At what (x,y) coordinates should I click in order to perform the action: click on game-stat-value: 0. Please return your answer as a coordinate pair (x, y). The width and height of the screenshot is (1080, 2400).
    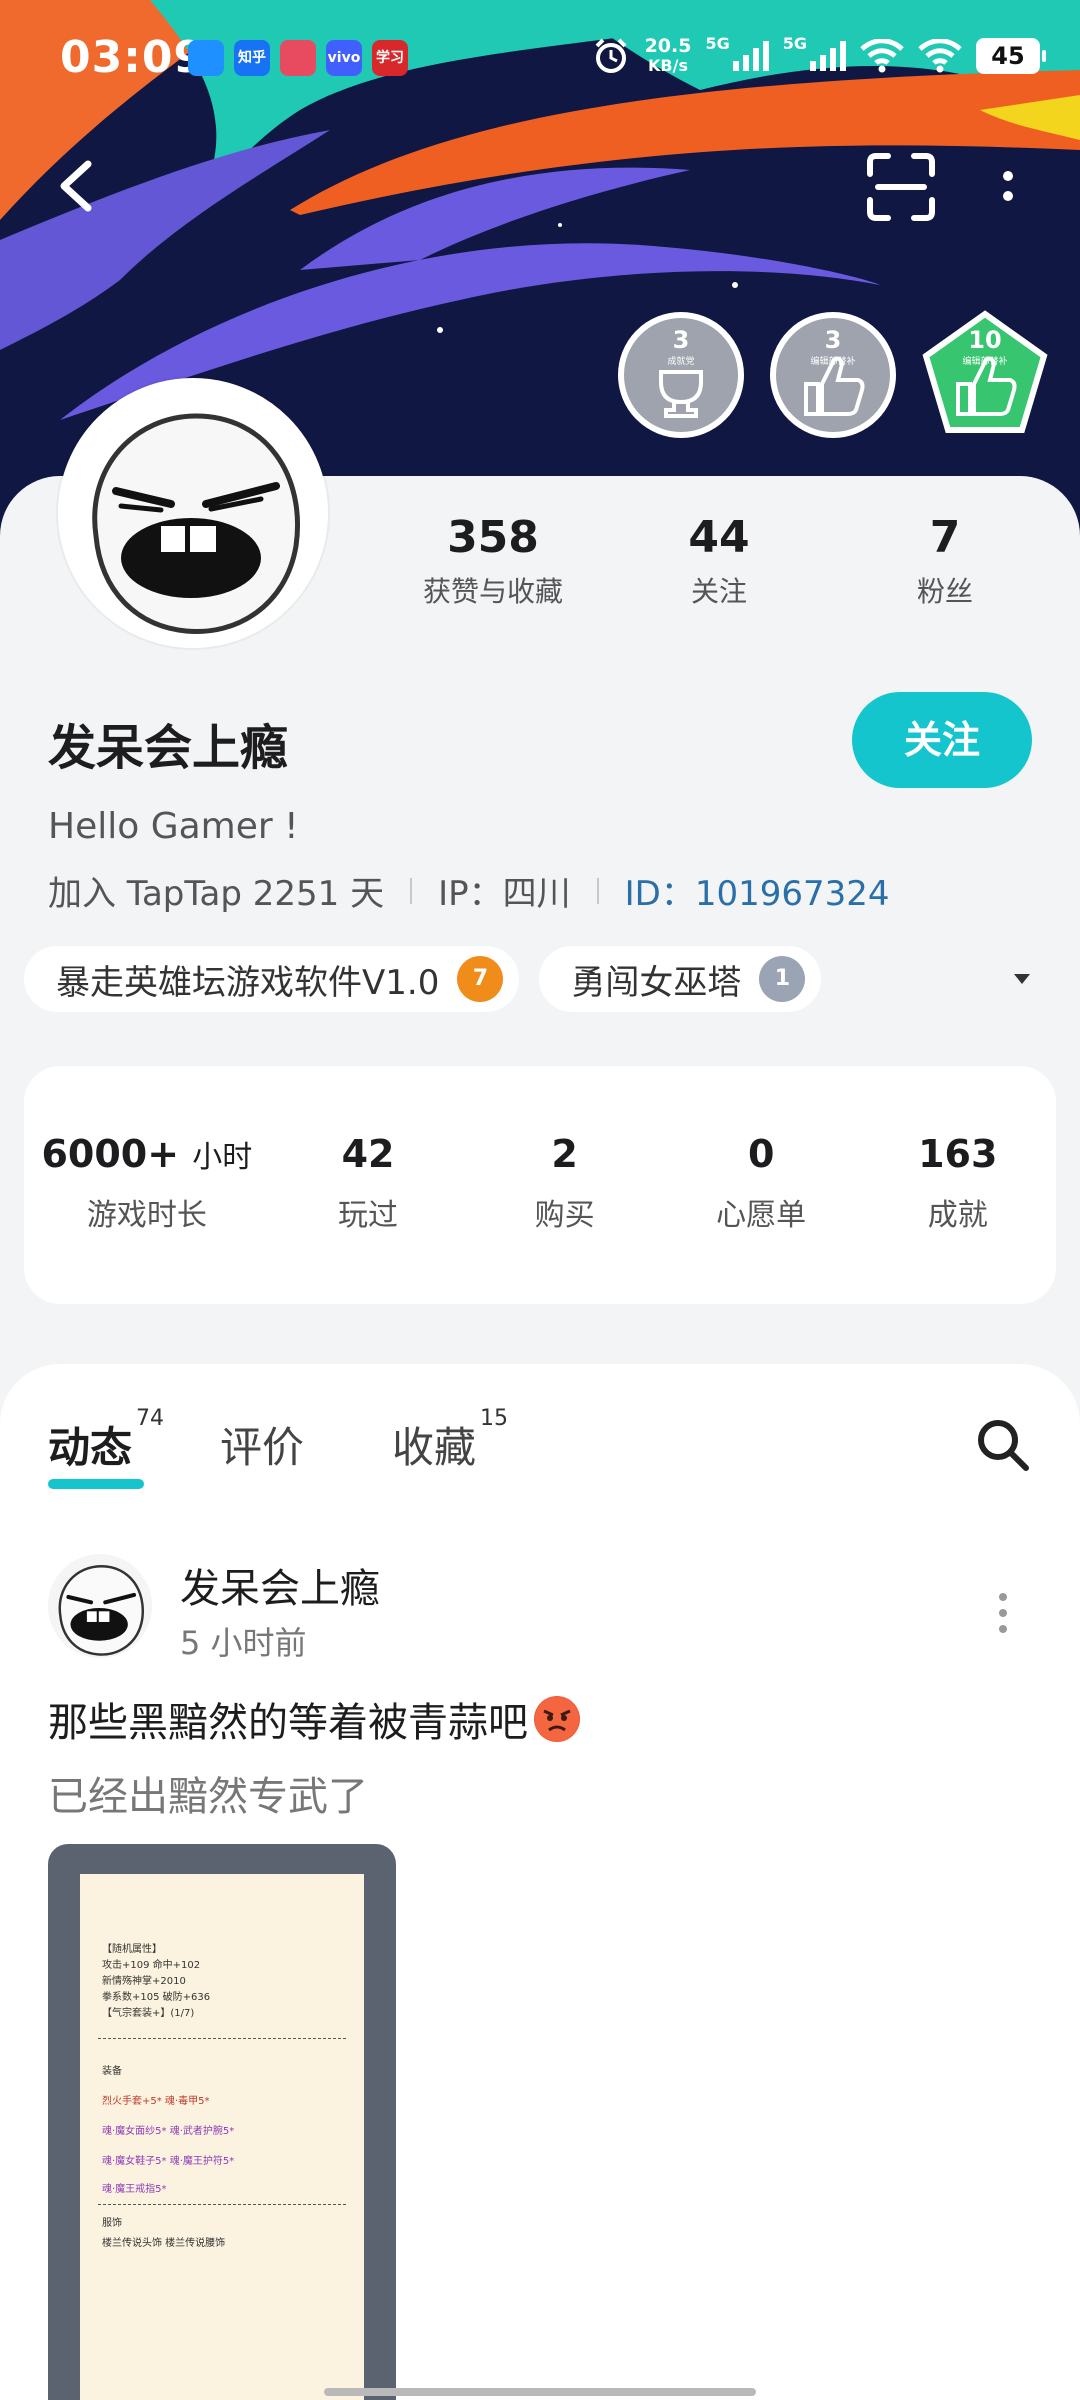
    Looking at the image, I should click on (761, 1154).